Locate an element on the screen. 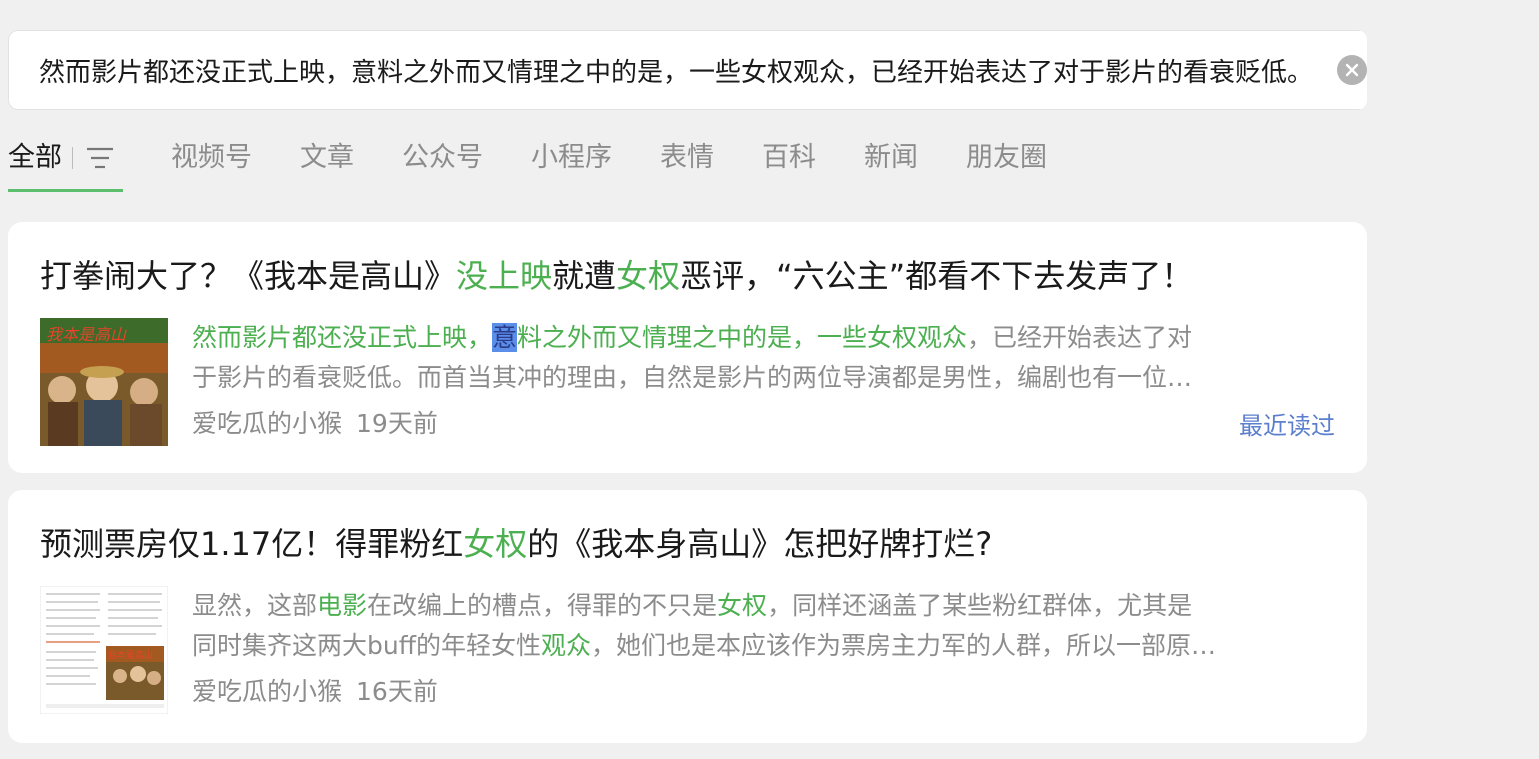  tab-mini-program: 小程序 is located at coordinates (571, 158).